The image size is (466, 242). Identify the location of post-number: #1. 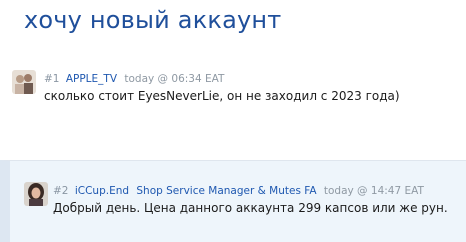
(51, 79).